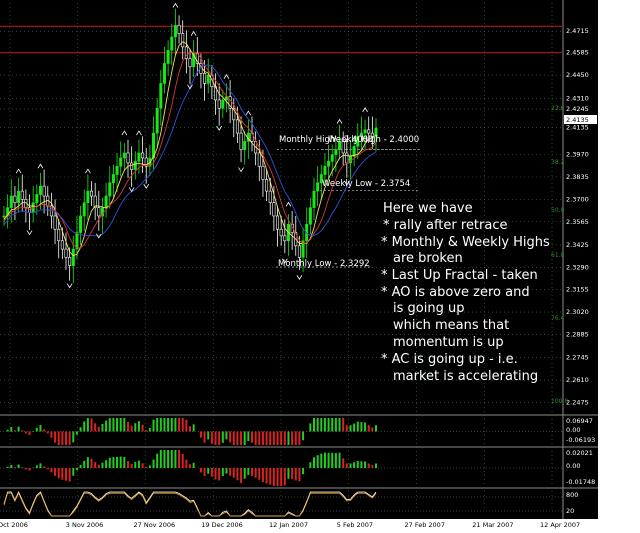 This screenshot has height=533, width=640. What do you see at coordinates (580, 440) in the screenshot?
I see `indicator-tick-label: -0.06193` at bounding box center [580, 440].